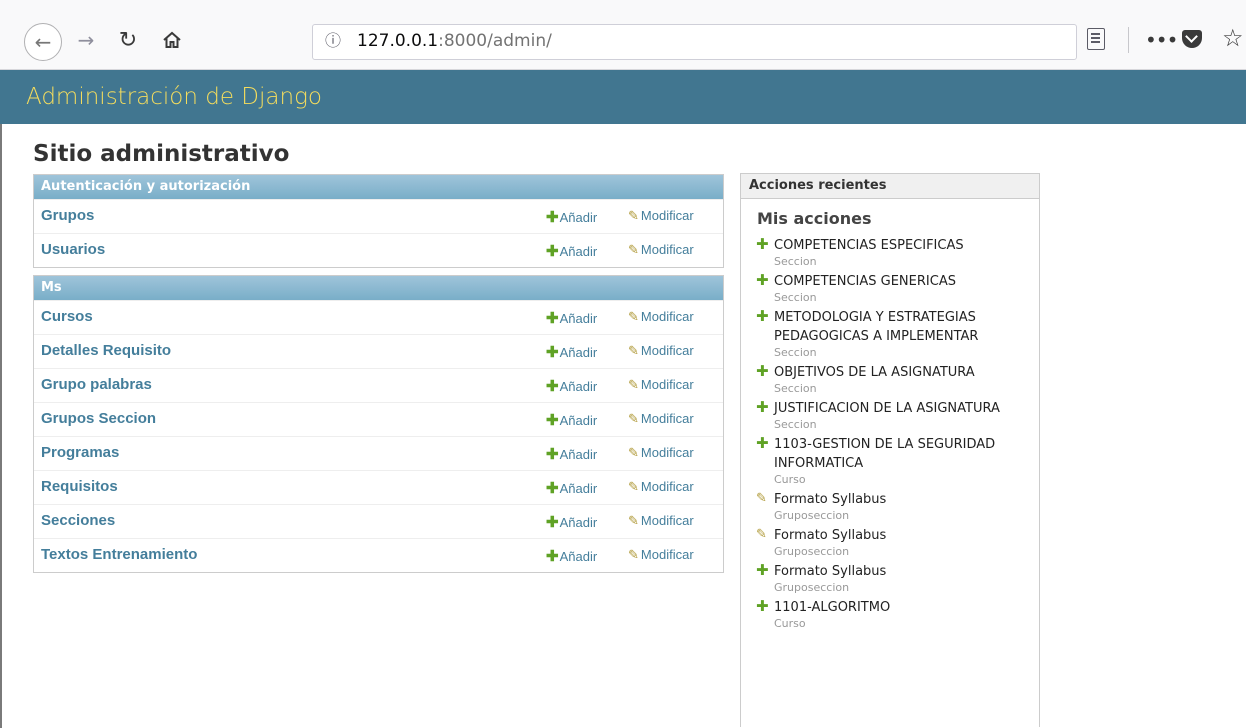 Image resolution: width=1246 pixels, height=728 pixels. I want to click on reload-button: ↻, so click(128, 40).